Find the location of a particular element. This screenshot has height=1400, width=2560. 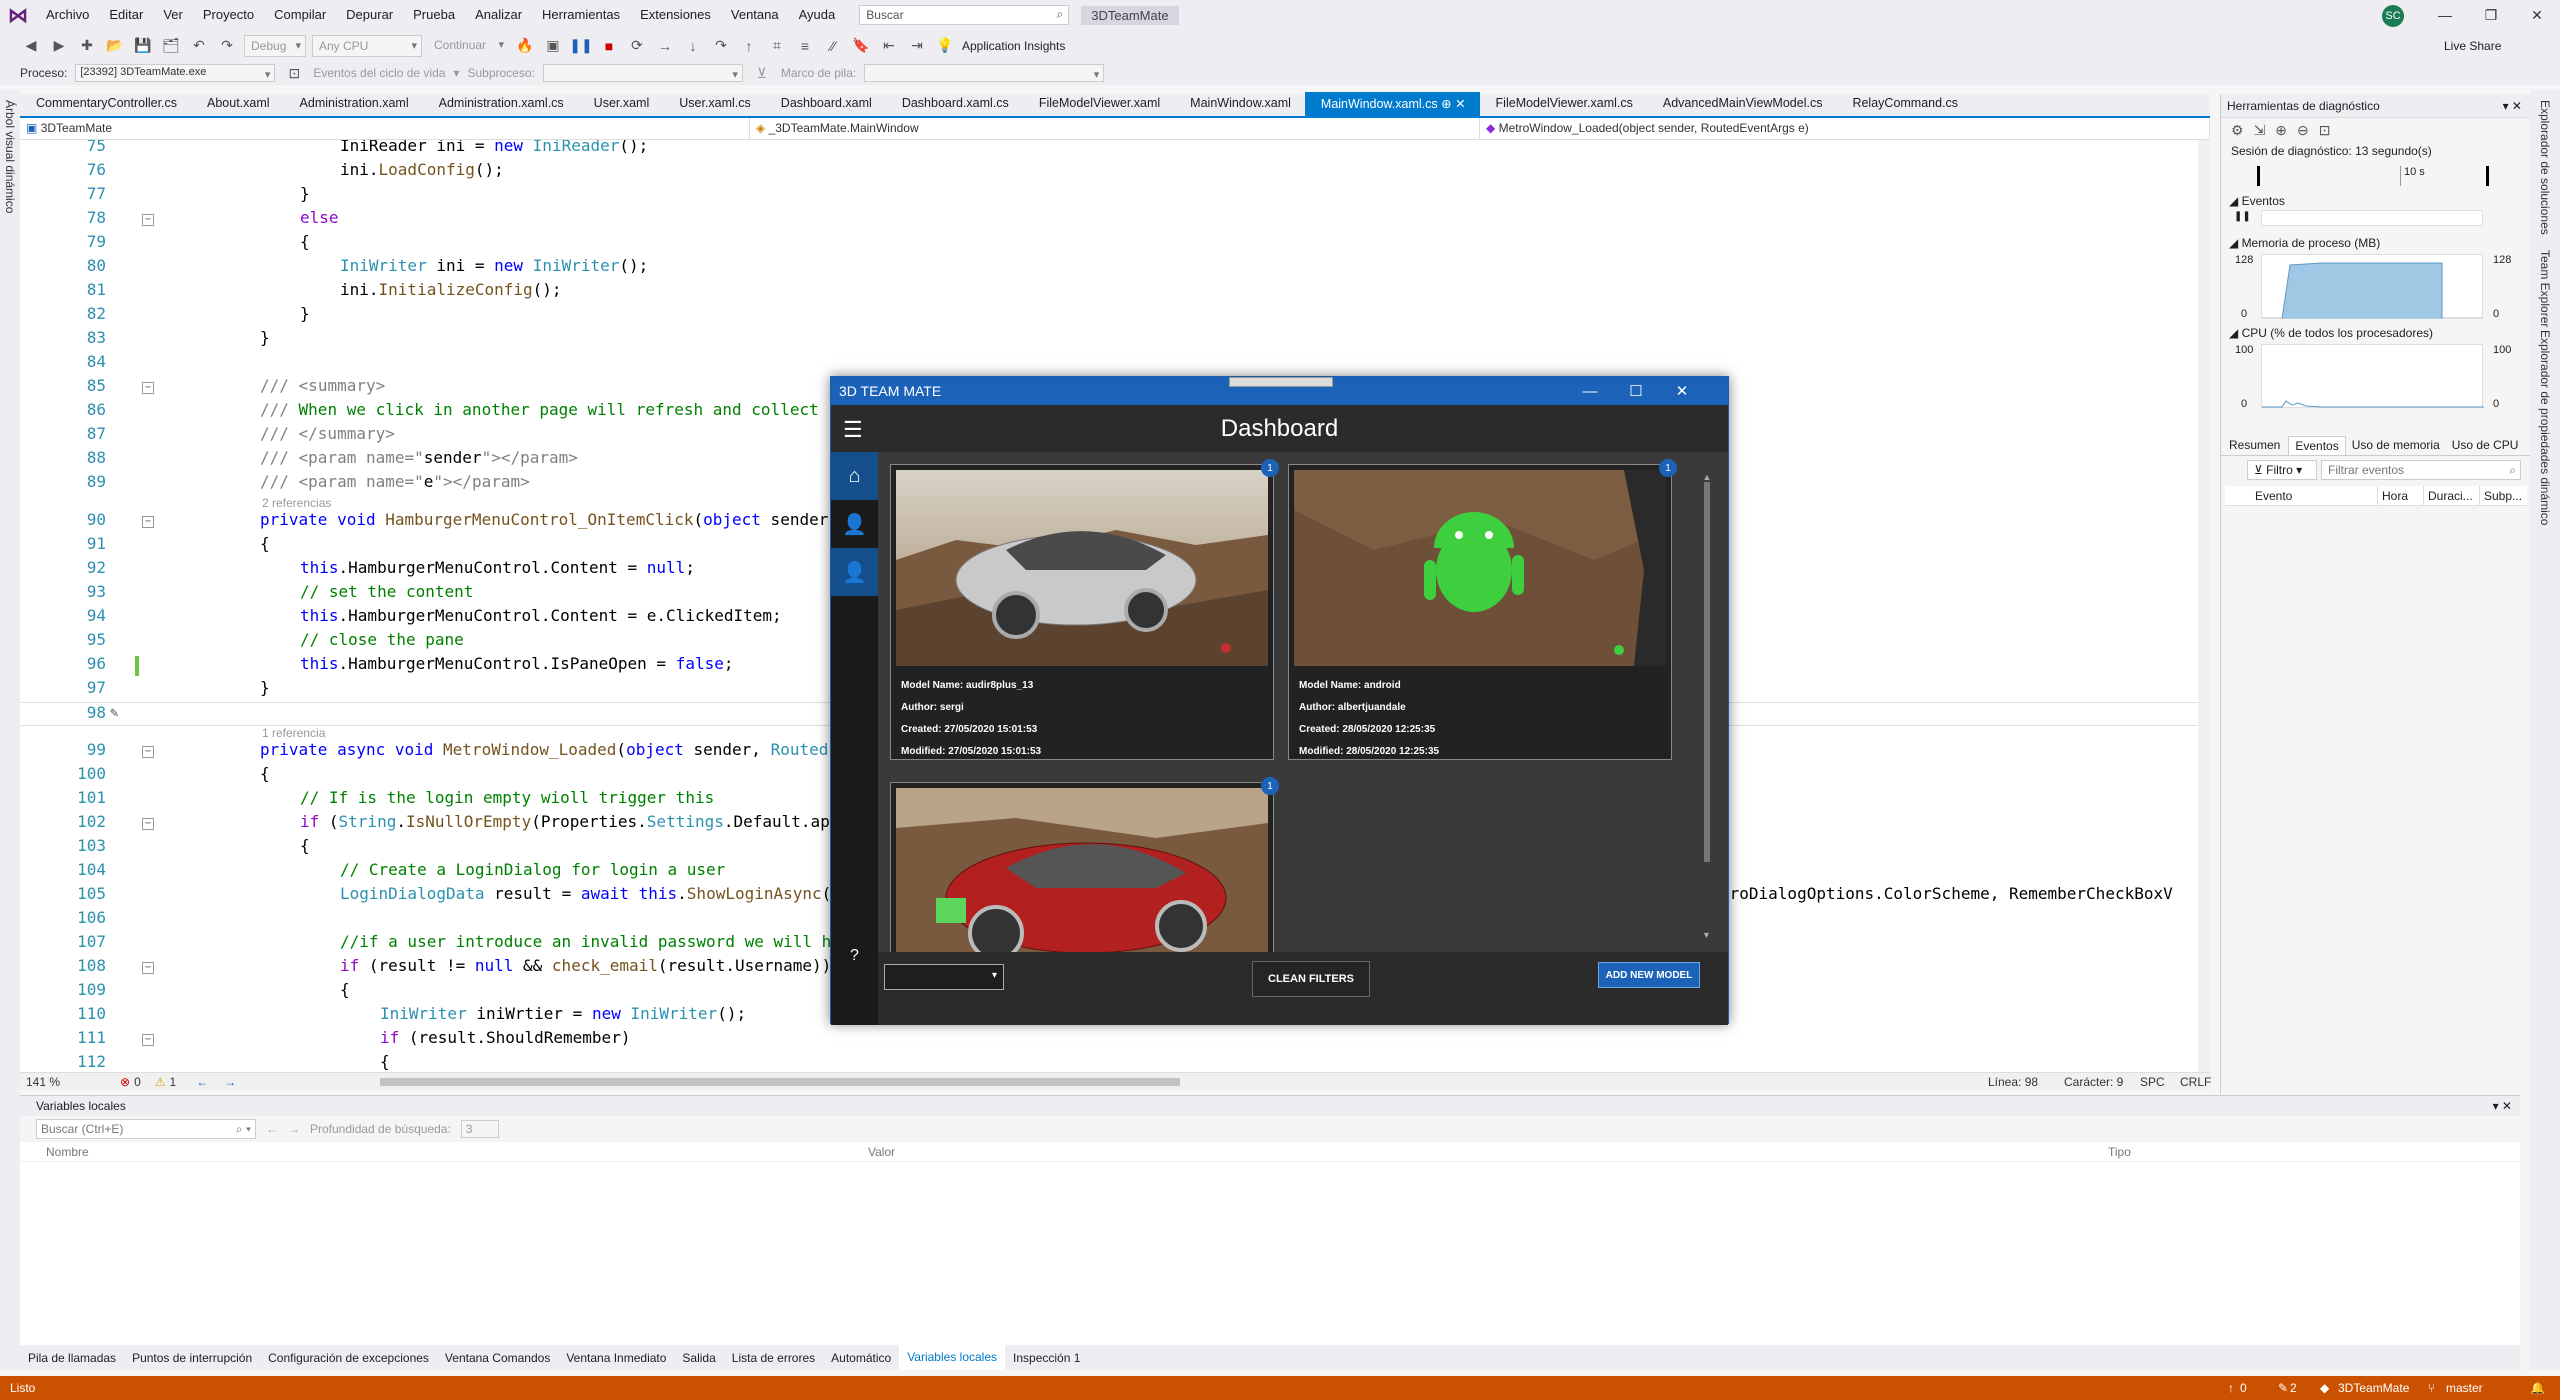

reset-view-icon: ⊡ is located at coordinates (2325, 130).